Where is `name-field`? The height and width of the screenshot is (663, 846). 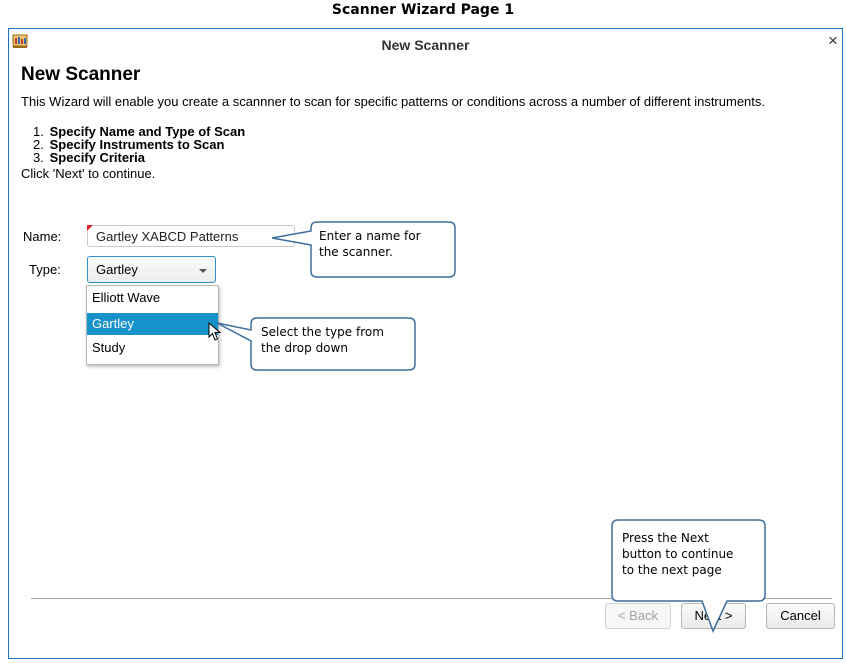 name-field is located at coordinates (191, 236).